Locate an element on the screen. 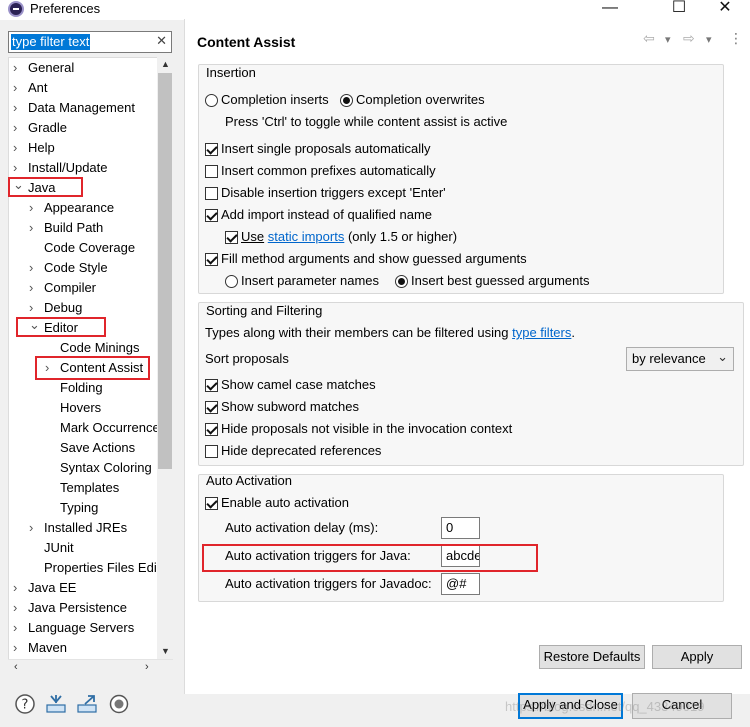  scroll-down-icon: ▼ is located at coordinates (165, 651).